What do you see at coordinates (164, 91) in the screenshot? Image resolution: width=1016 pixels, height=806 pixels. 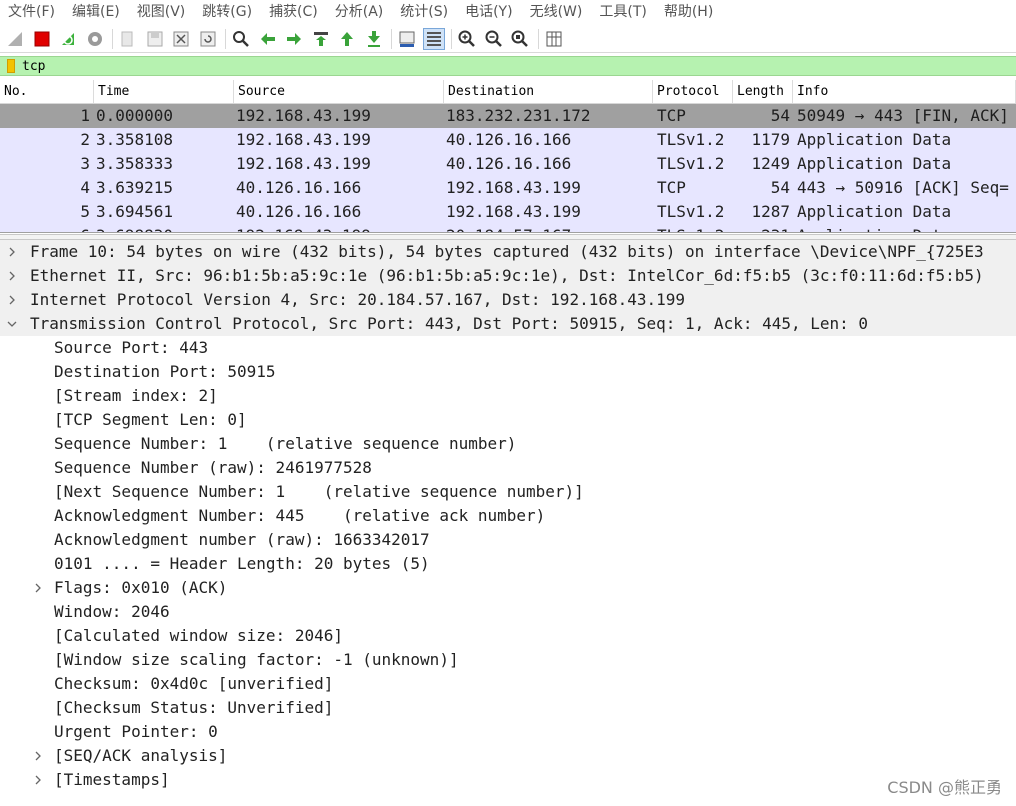 I see `column-header-time: Time` at bounding box center [164, 91].